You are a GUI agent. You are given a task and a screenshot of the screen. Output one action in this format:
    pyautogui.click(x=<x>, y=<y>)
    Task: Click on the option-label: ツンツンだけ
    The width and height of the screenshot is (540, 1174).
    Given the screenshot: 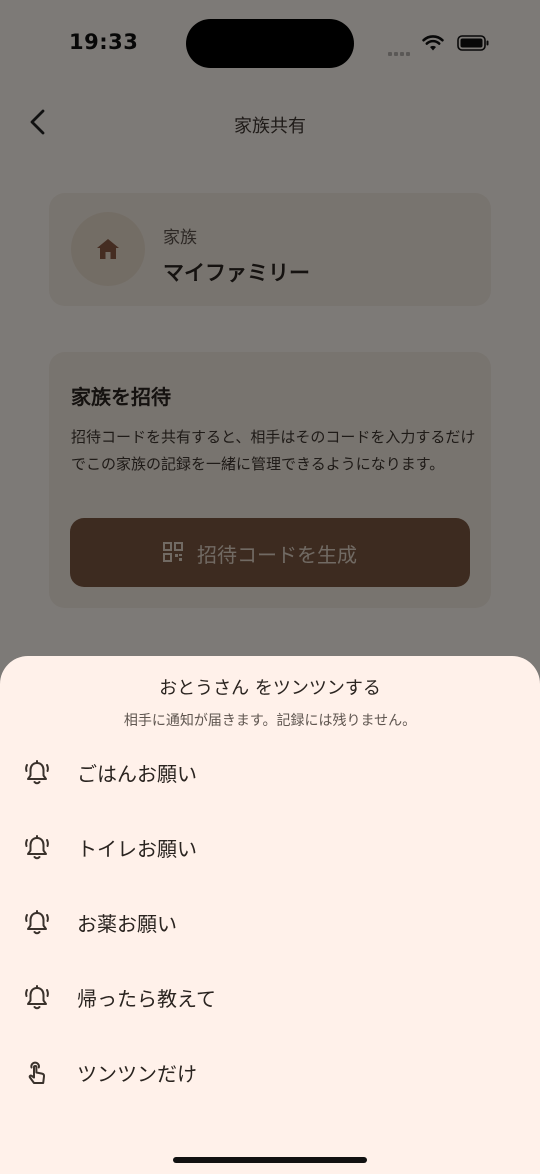 What is the action you would take?
    pyautogui.click(x=137, y=1074)
    